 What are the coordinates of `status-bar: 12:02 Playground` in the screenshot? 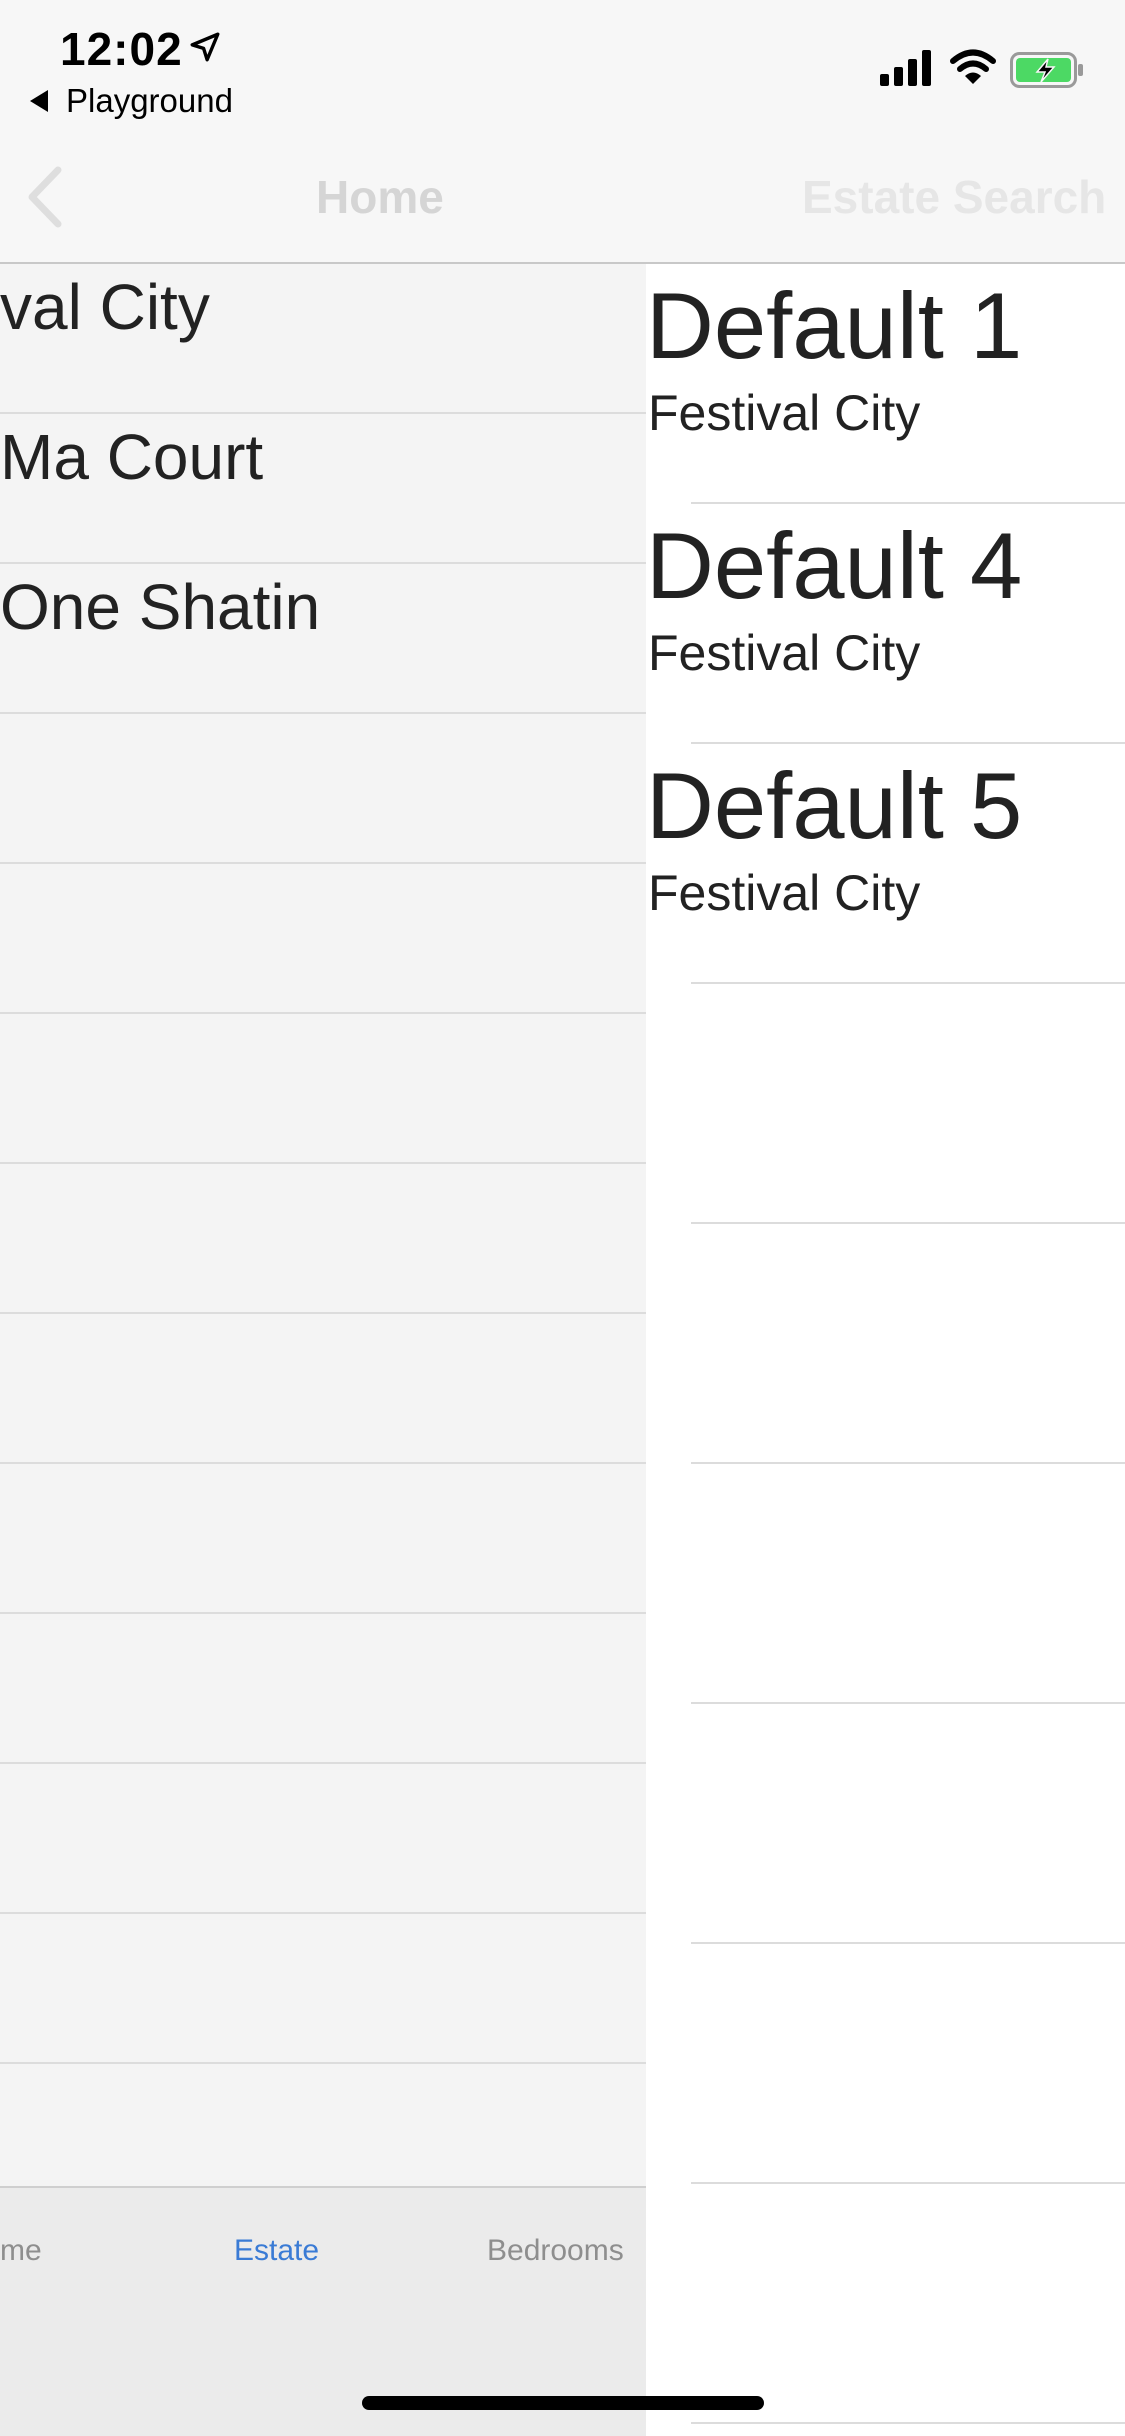 It's located at (562, 65).